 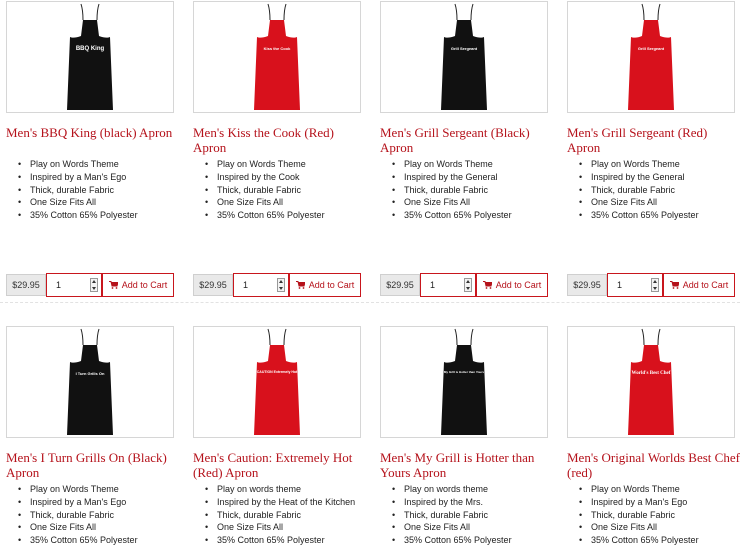 I want to click on apron-image: BBQ King, so click(x=90, y=56).